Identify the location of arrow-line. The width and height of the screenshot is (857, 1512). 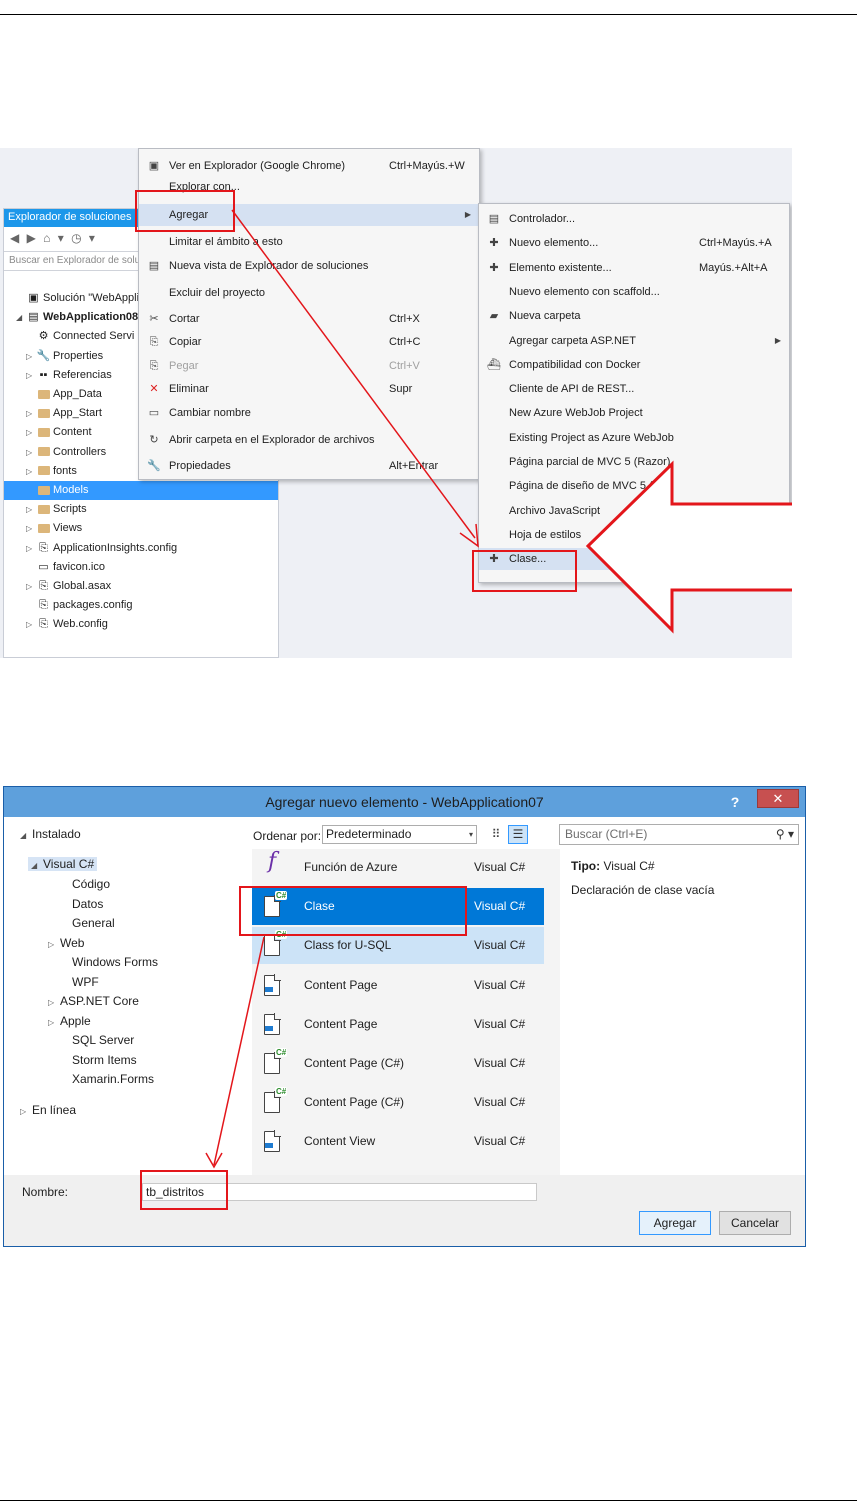
(353, 374).